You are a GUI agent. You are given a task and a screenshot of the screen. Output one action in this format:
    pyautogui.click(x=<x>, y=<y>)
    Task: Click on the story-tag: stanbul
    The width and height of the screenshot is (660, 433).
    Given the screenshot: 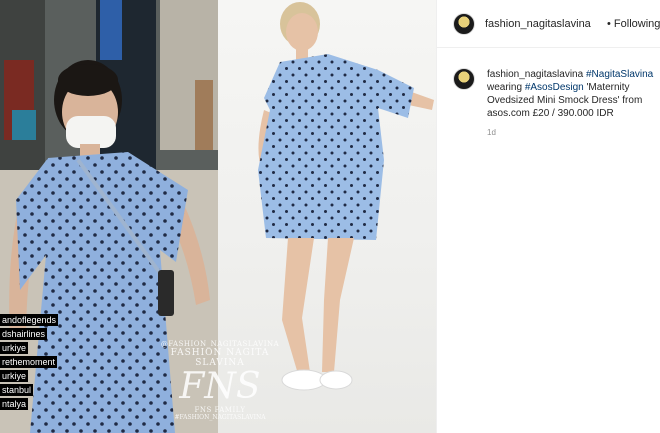 What is the action you would take?
    pyautogui.click(x=17, y=390)
    